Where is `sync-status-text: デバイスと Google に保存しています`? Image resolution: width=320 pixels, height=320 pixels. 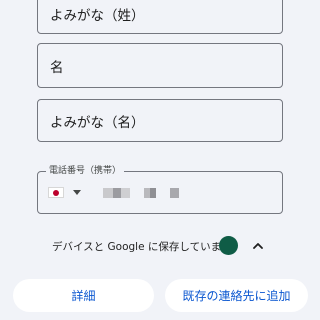 sync-status-text: デバイスと Google に保存しています is located at coordinates (142, 246).